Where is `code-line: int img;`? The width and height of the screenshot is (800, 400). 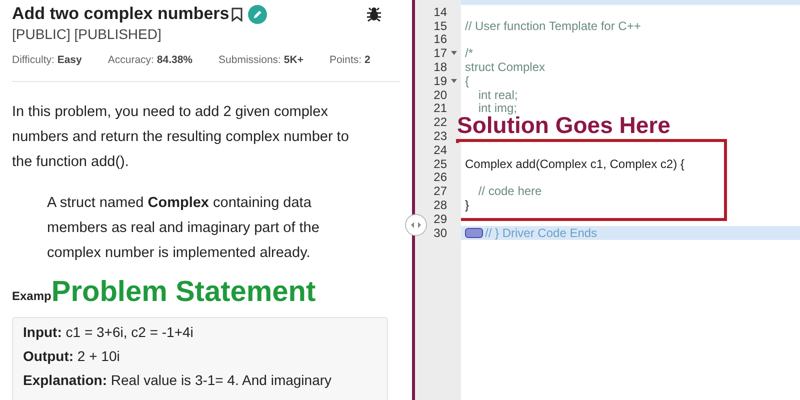 code-line: int img; is located at coordinates (497, 108).